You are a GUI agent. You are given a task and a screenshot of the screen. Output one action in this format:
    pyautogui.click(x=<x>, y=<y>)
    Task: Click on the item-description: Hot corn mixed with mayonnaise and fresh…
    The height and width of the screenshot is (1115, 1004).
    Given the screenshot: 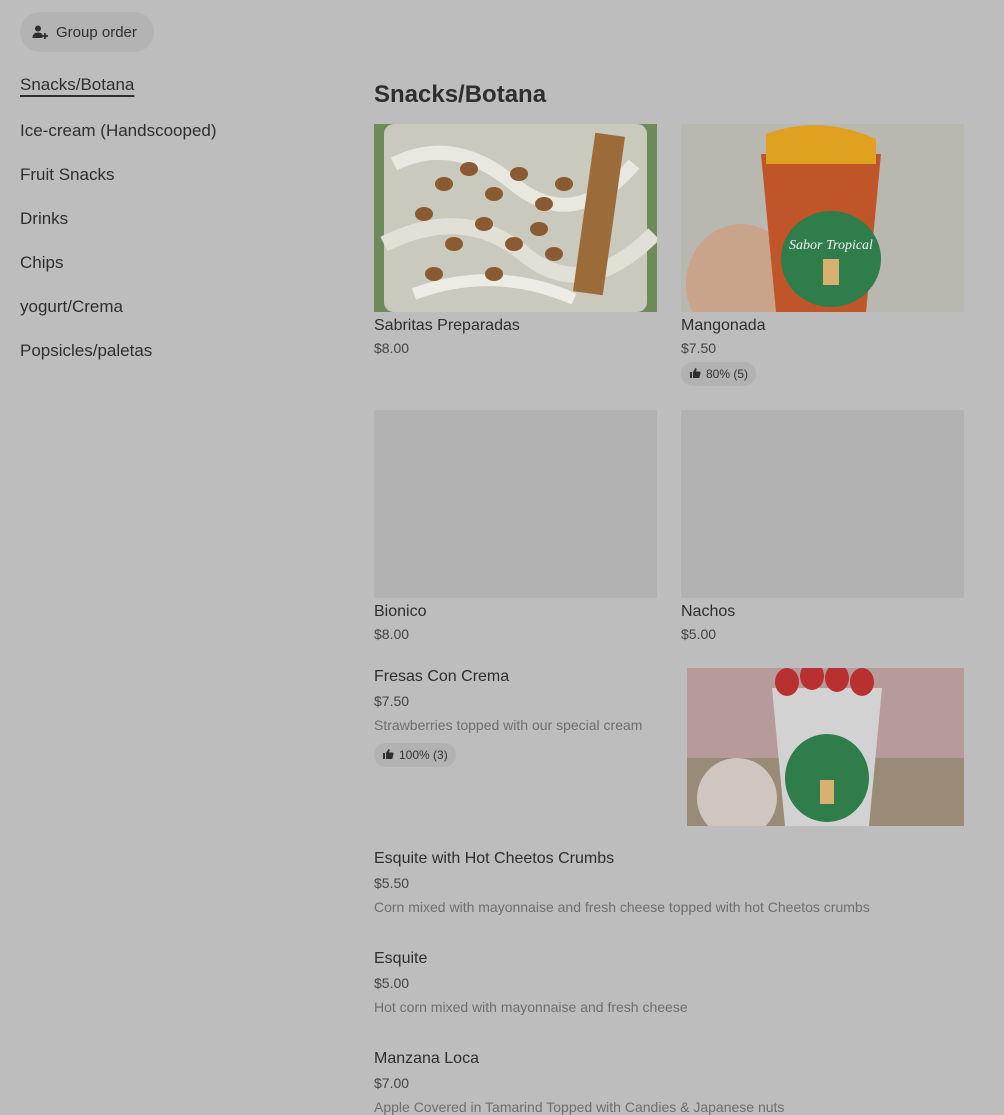 What is the action you would take?
    pyautogui.click(x=531, y=1007)
    